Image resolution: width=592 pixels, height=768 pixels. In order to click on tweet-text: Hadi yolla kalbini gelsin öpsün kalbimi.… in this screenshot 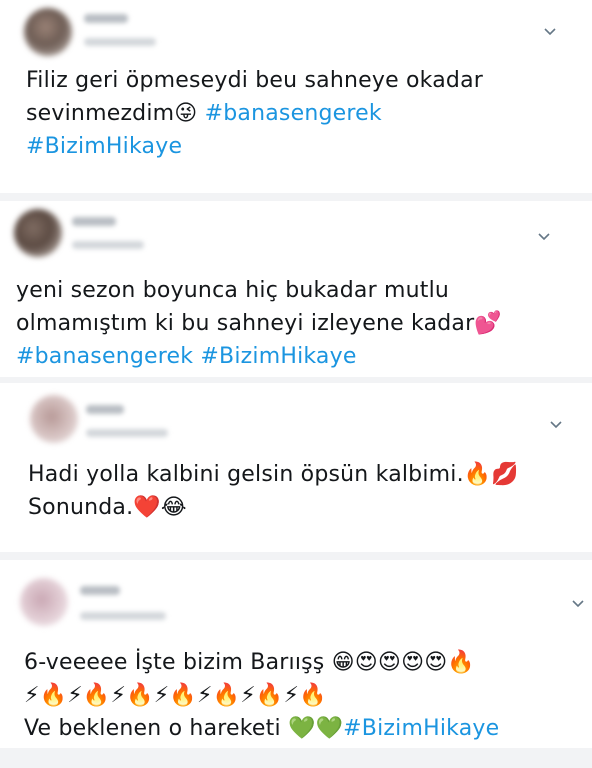, I will do `click(273, 491)`.